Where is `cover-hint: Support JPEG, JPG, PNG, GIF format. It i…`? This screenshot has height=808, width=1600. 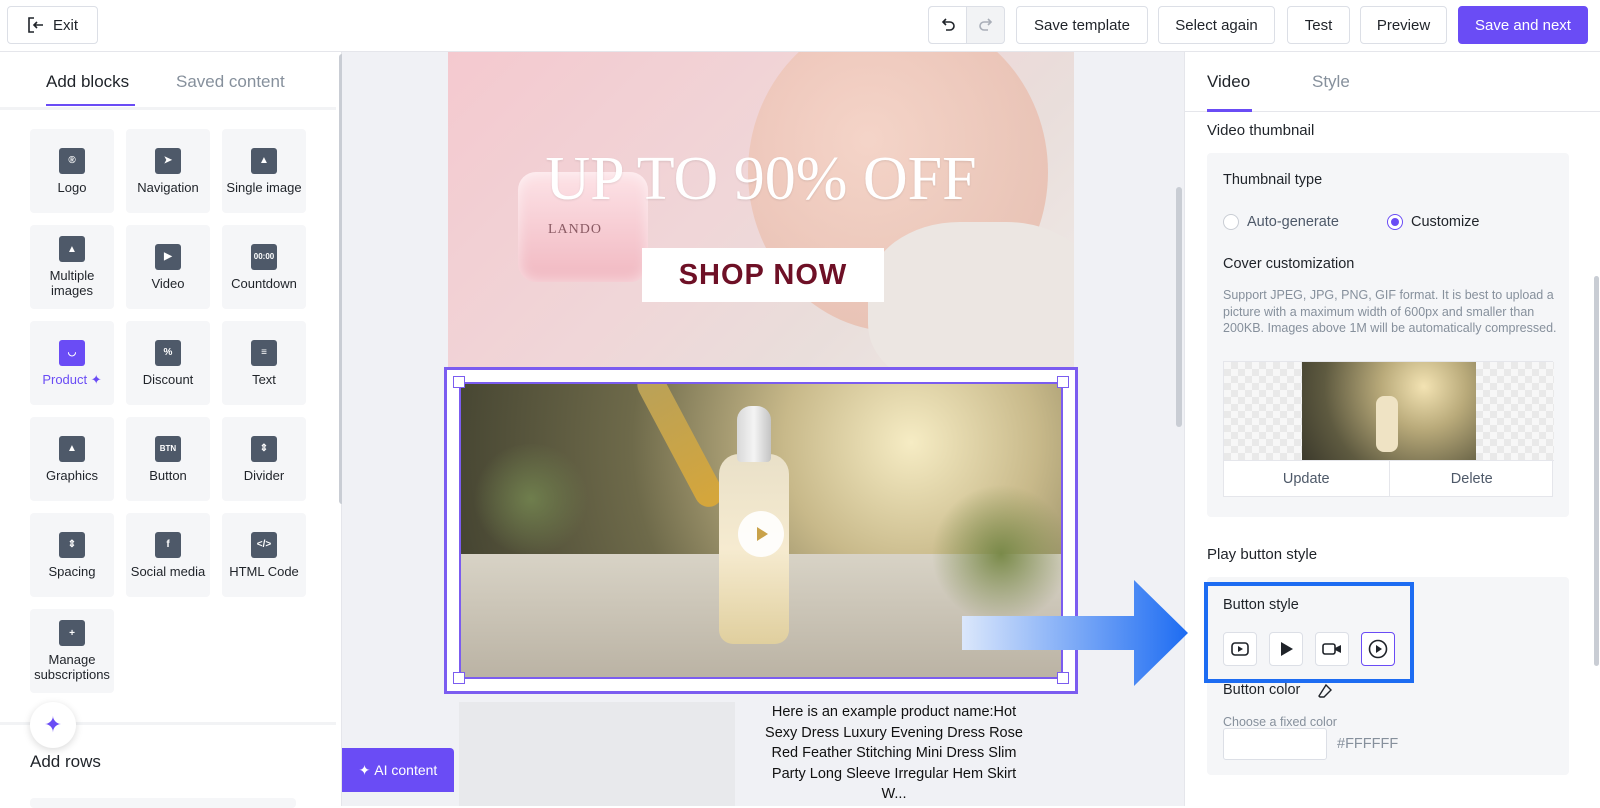
cover-hint: Support JPEG, JPG, PNG, GIF format. It i… is located at coordinates (1390, 311).